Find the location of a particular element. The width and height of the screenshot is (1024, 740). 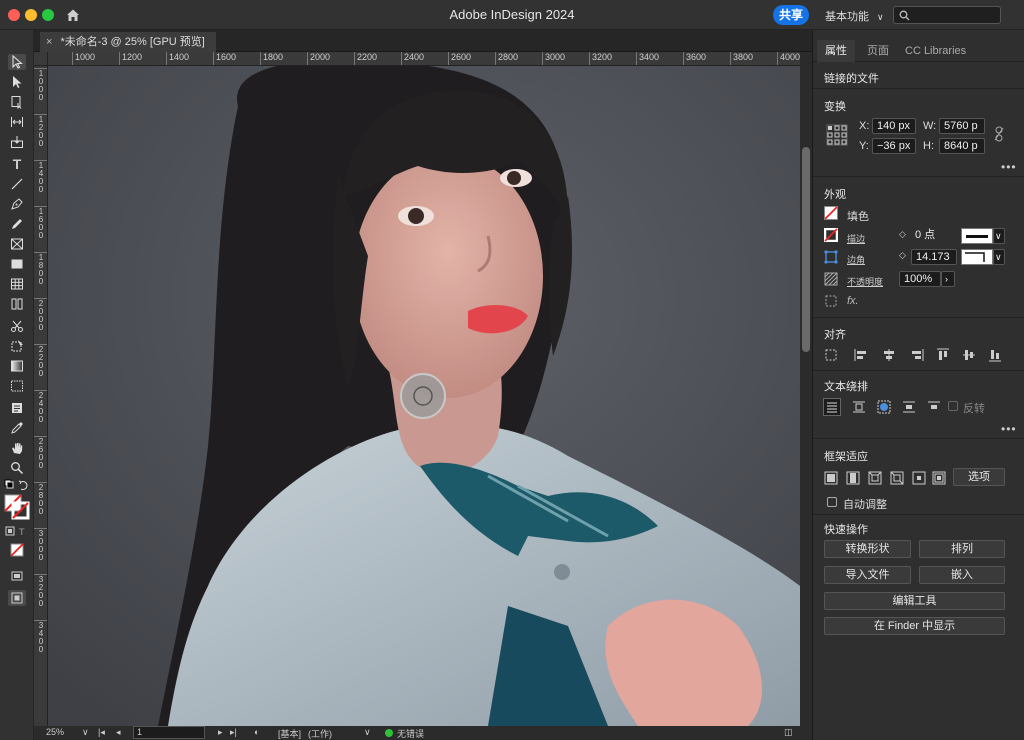

zoom-chevron-icon: ∨ is located at coordinates (85, 732).